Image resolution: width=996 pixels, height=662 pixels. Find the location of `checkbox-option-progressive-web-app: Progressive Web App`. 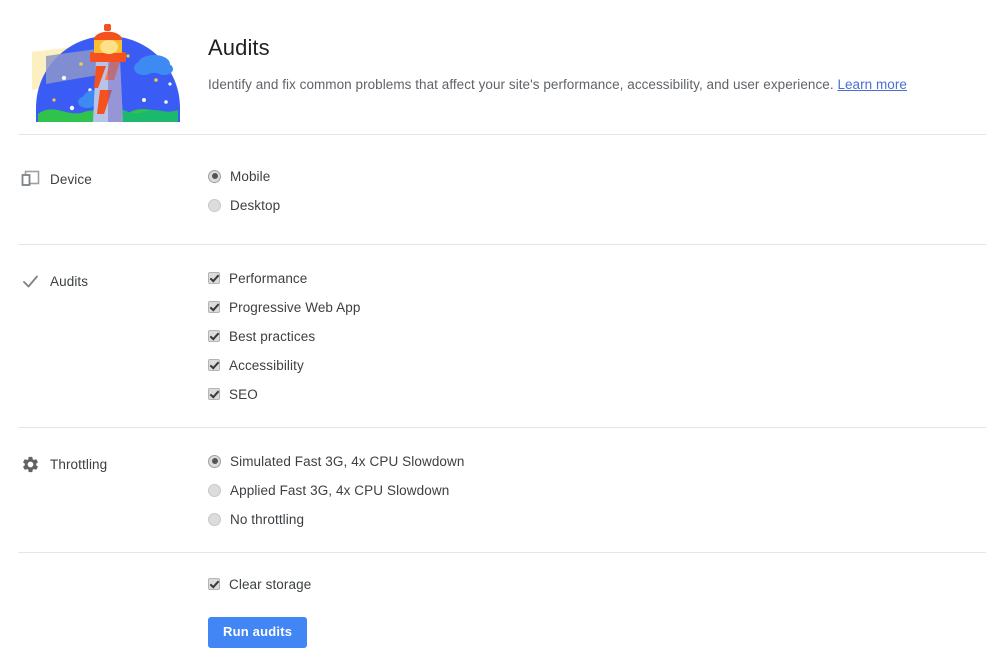

checkbox-option-progressive-web-app: Progressive Web App is located at coordinates (593, 307).